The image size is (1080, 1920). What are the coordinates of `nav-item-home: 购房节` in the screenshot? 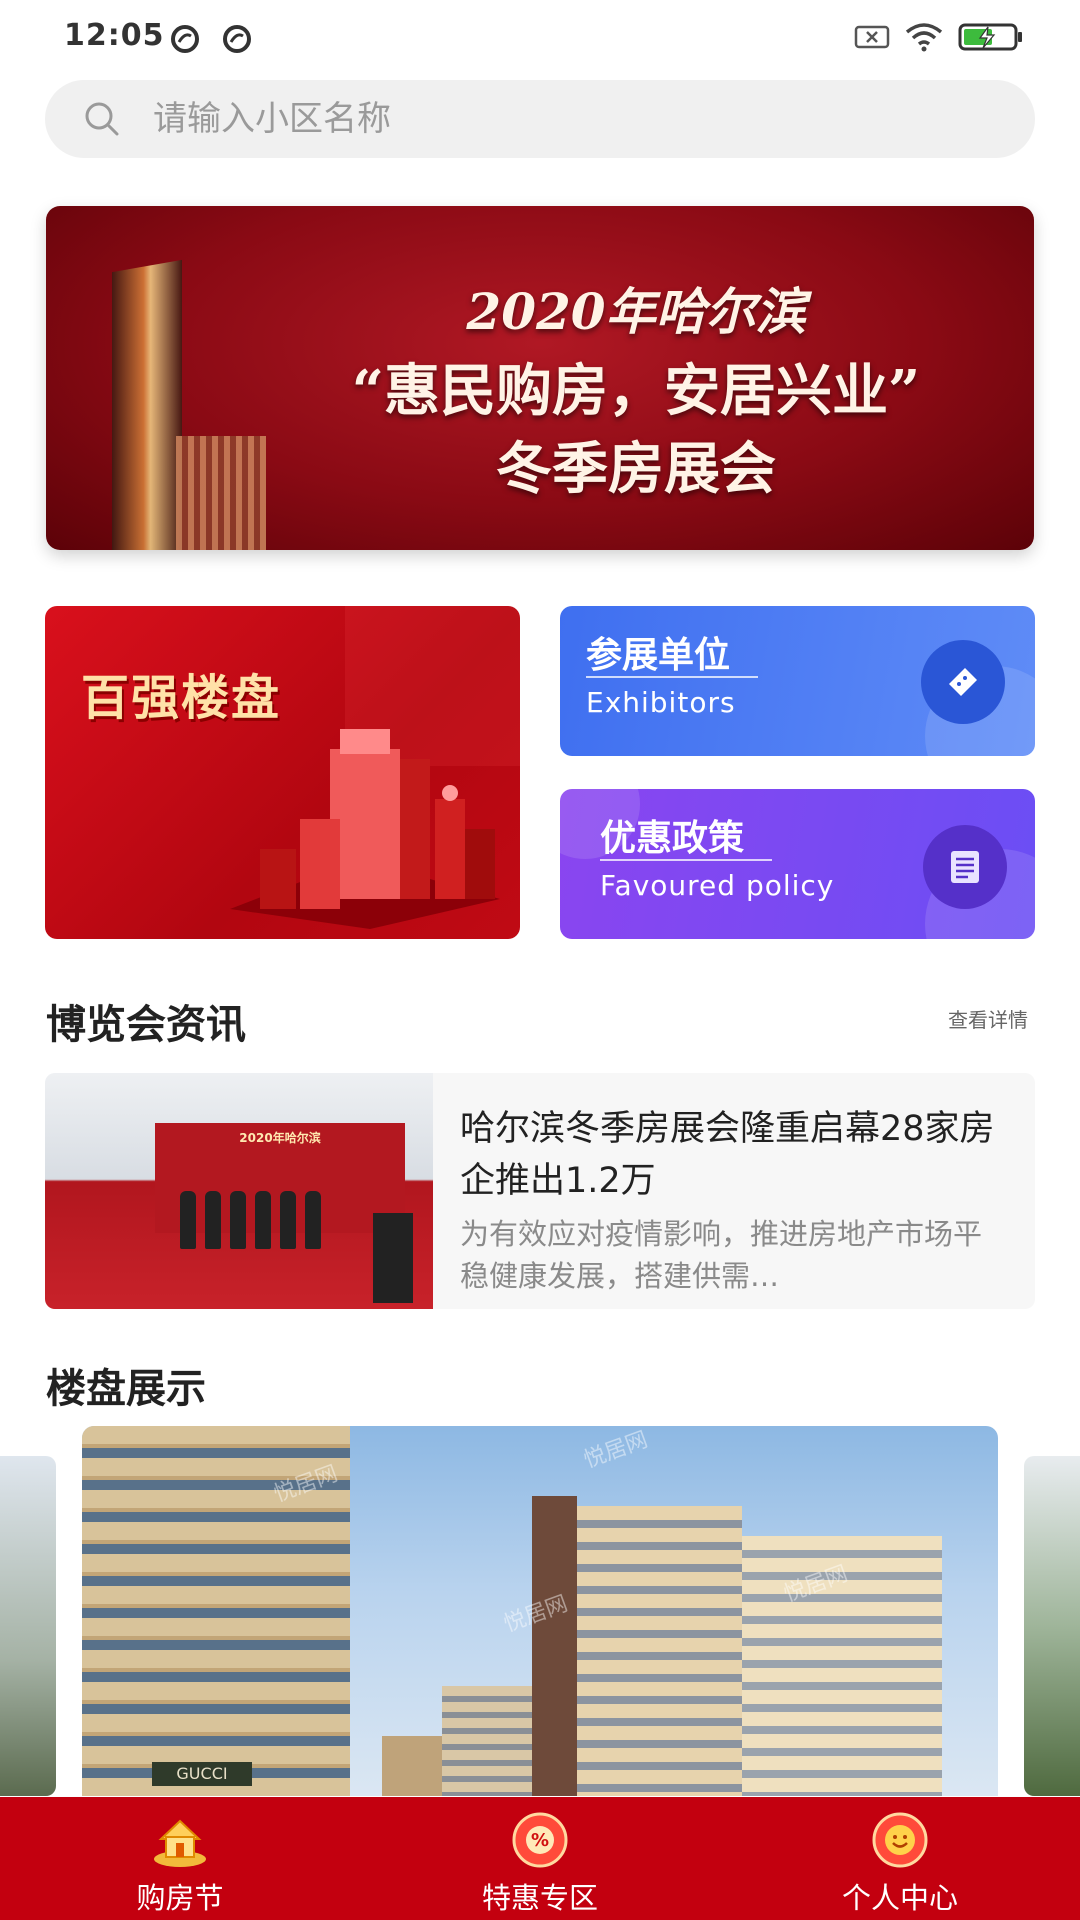 It's located at (180, 1858).